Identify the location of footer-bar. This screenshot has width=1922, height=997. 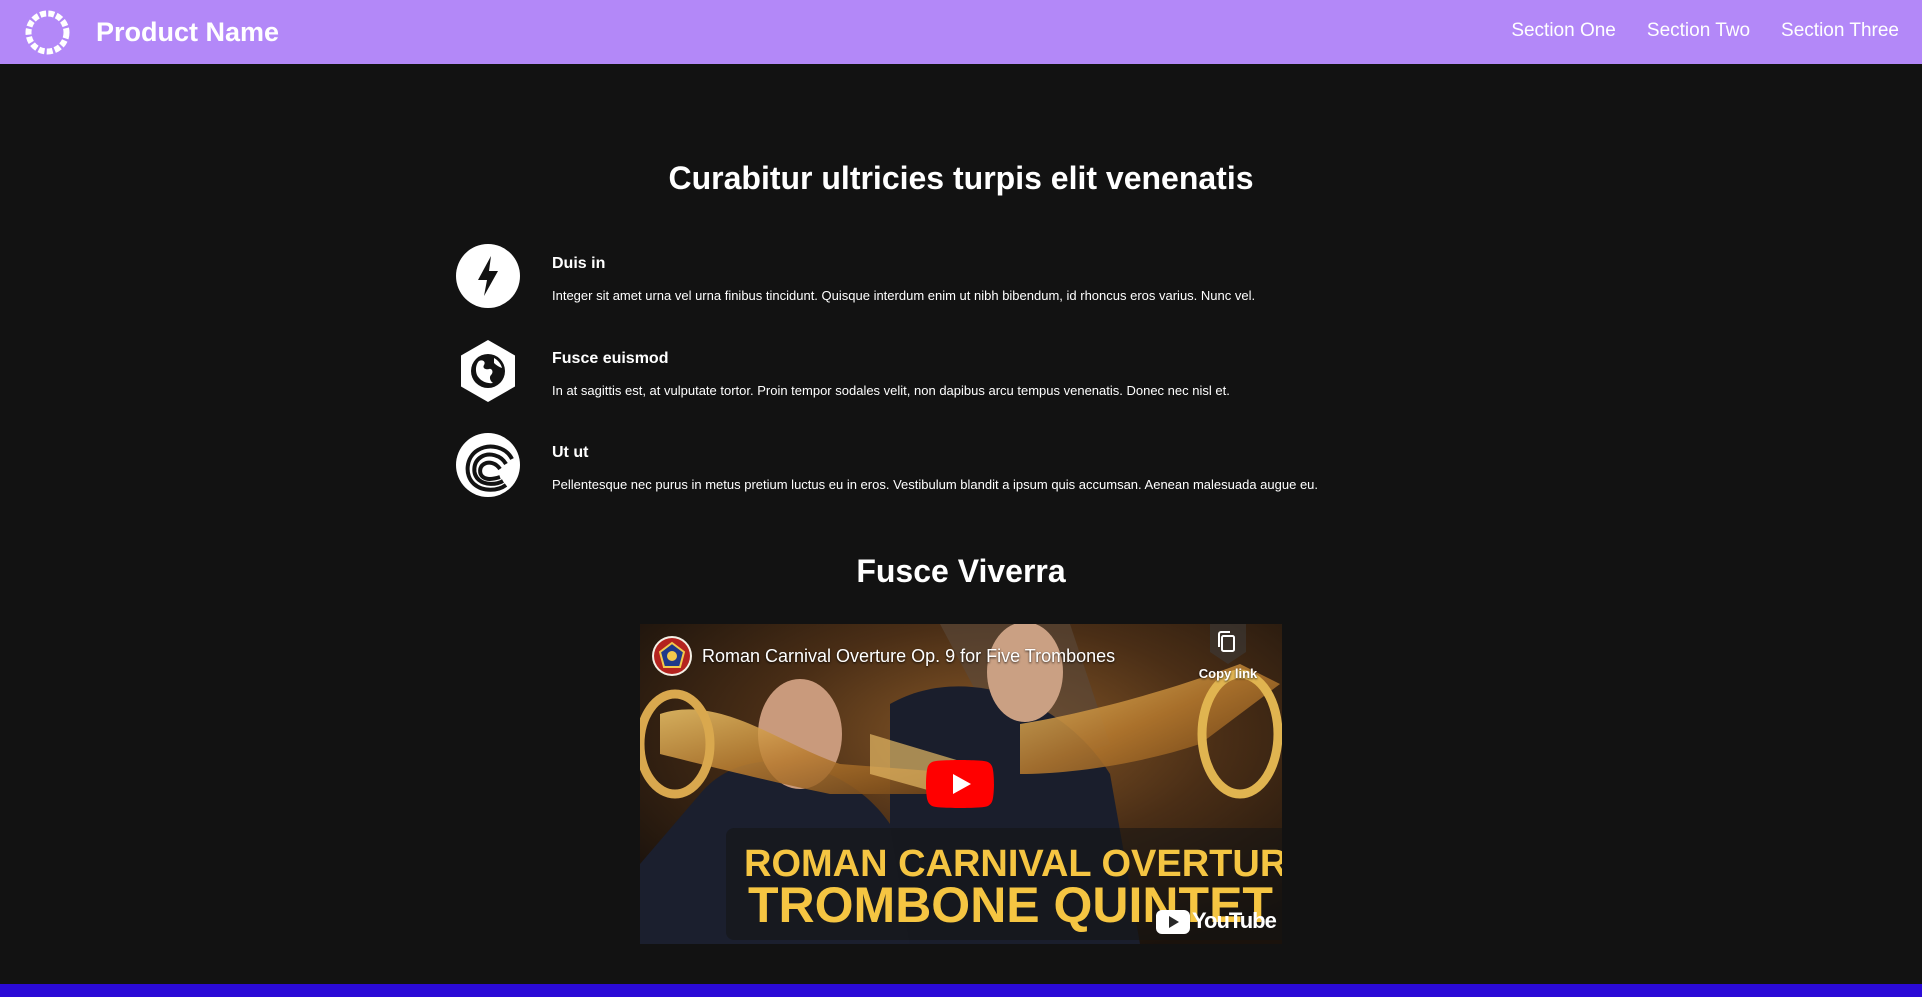
(961, 990).